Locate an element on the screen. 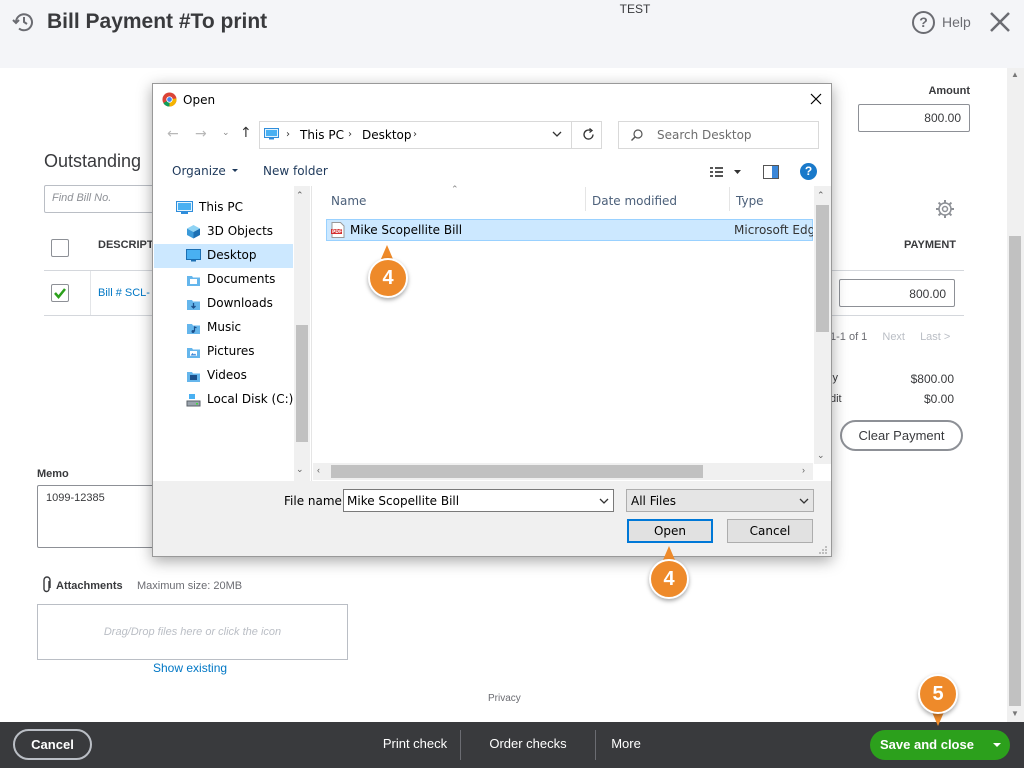  resize-grip-icon is located at coordinates (823, 549).